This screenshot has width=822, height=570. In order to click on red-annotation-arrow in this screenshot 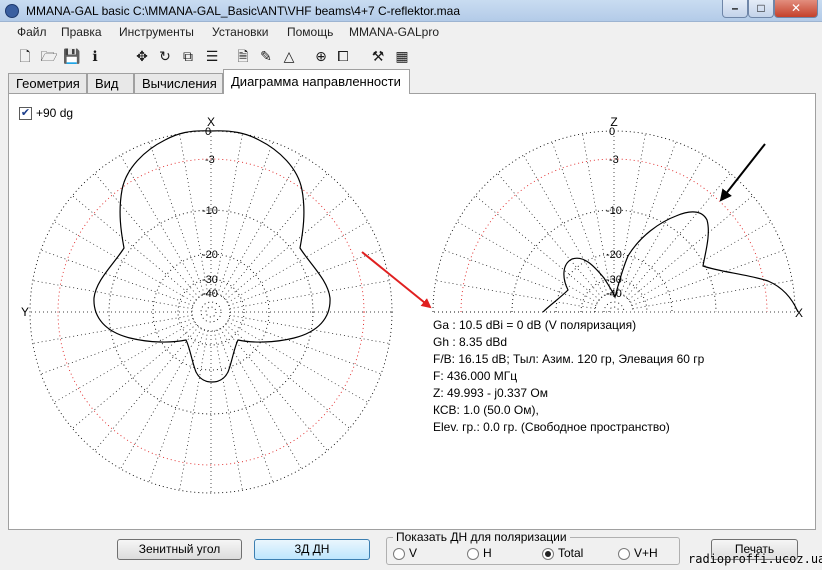, I will do `click(396, 280)`.